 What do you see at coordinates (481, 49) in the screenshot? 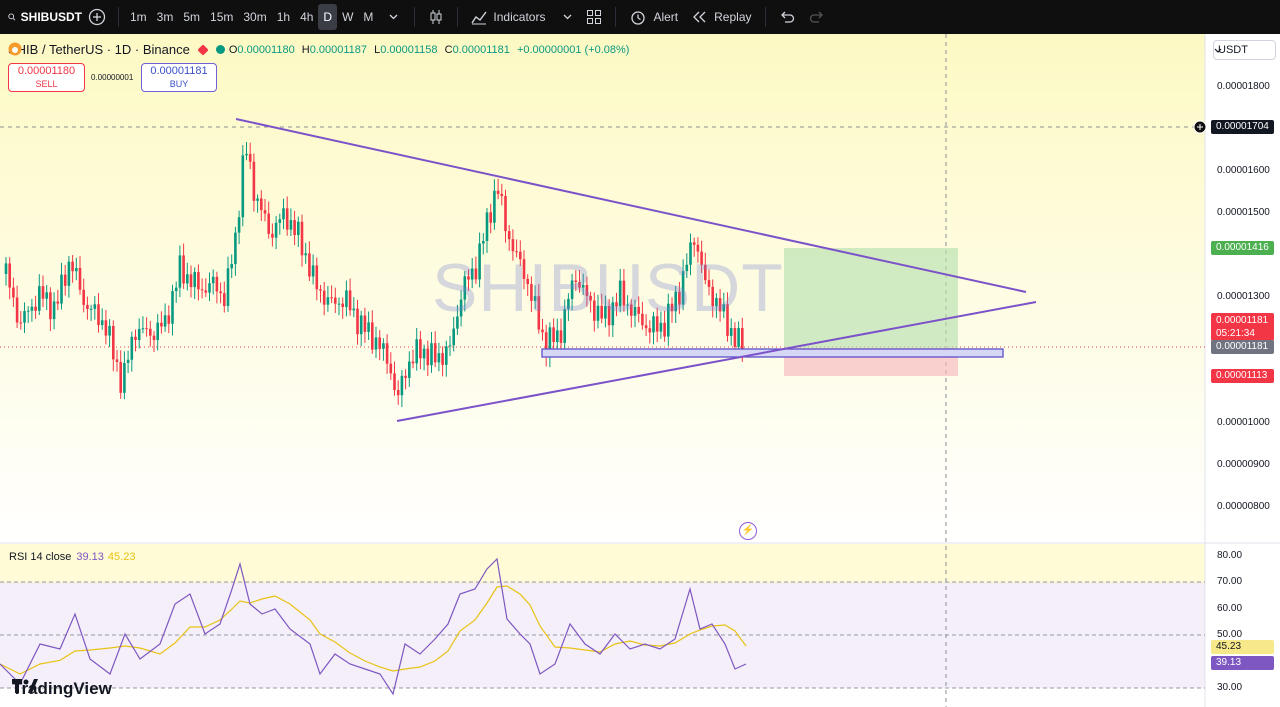
I see `close-value: 0.00001181` at bounding box center [481, 49].